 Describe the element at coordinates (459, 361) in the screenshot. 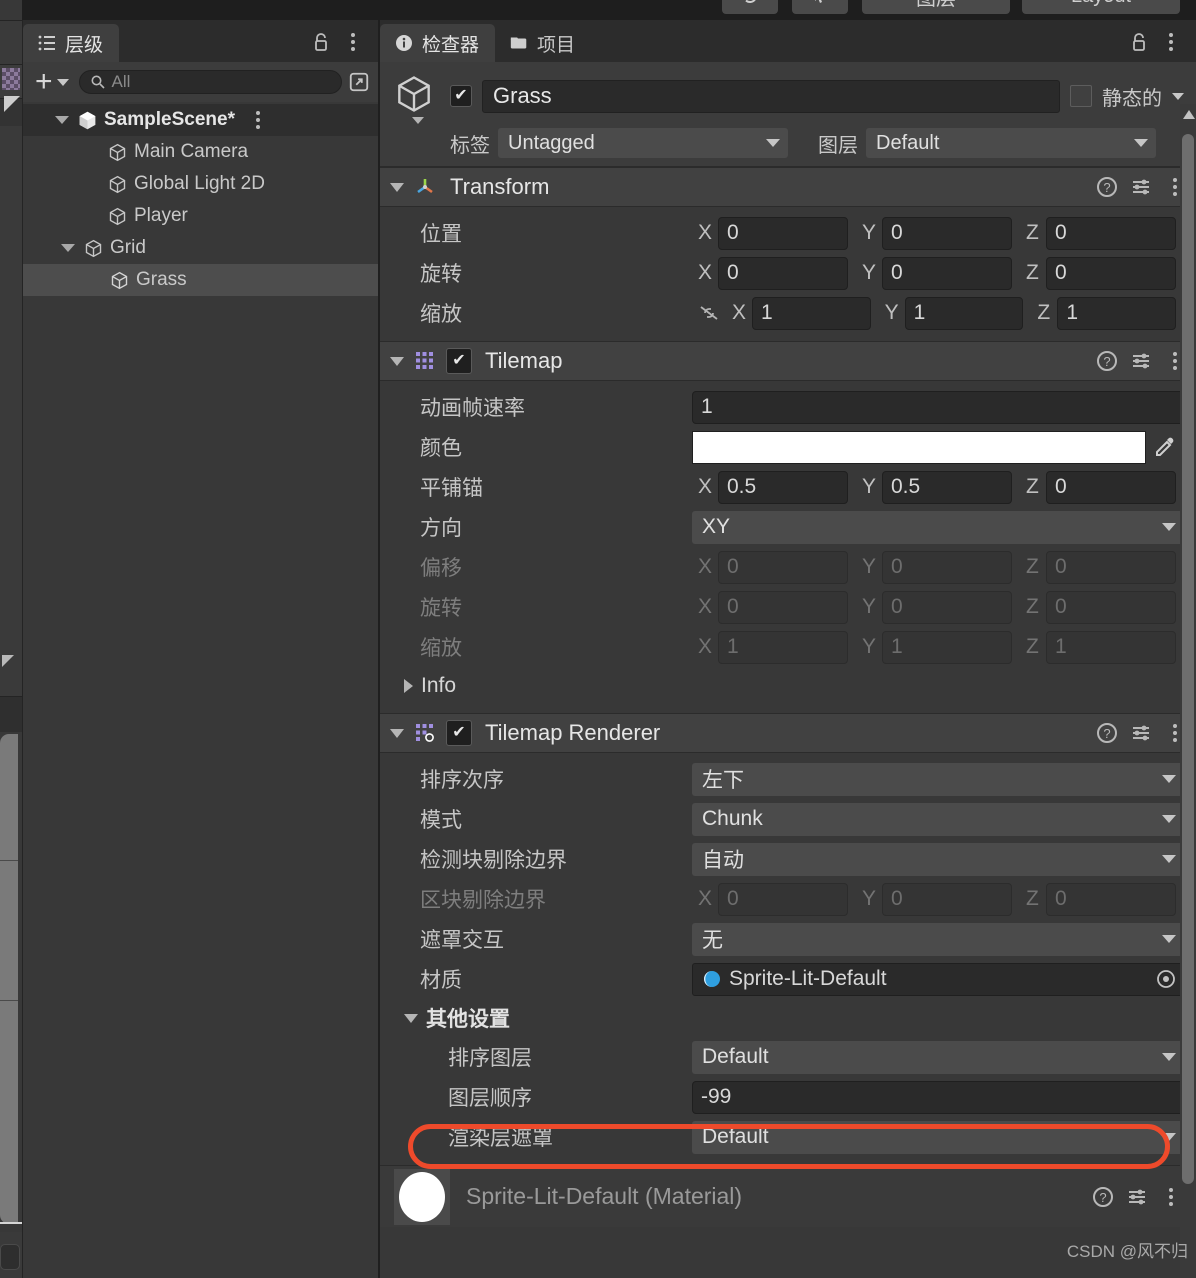

I see `tilemap-enabled-checkbox` at that location.